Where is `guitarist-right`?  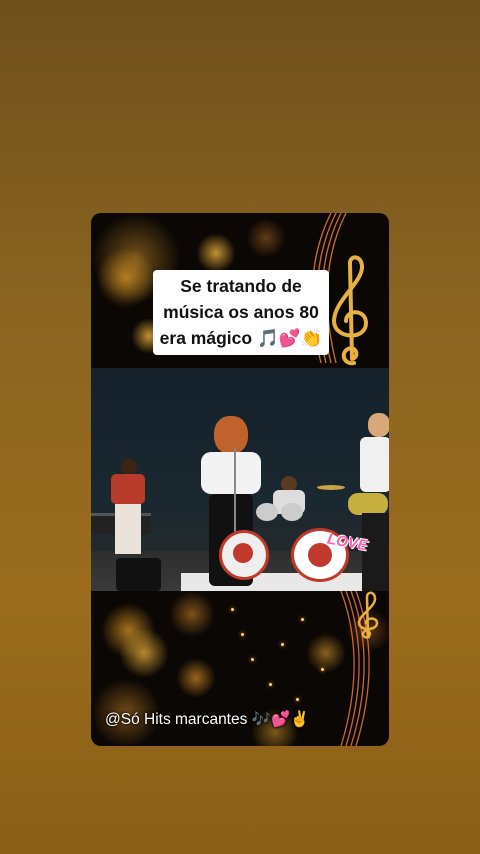 guitarist-right is located at coordinates (367, 502).